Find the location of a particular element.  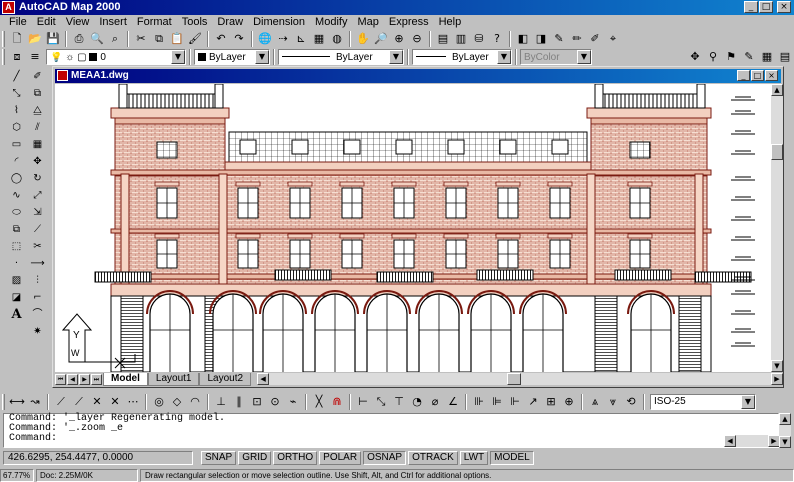

fillet-icon: ⌒ is located at coordinates (37, 314).